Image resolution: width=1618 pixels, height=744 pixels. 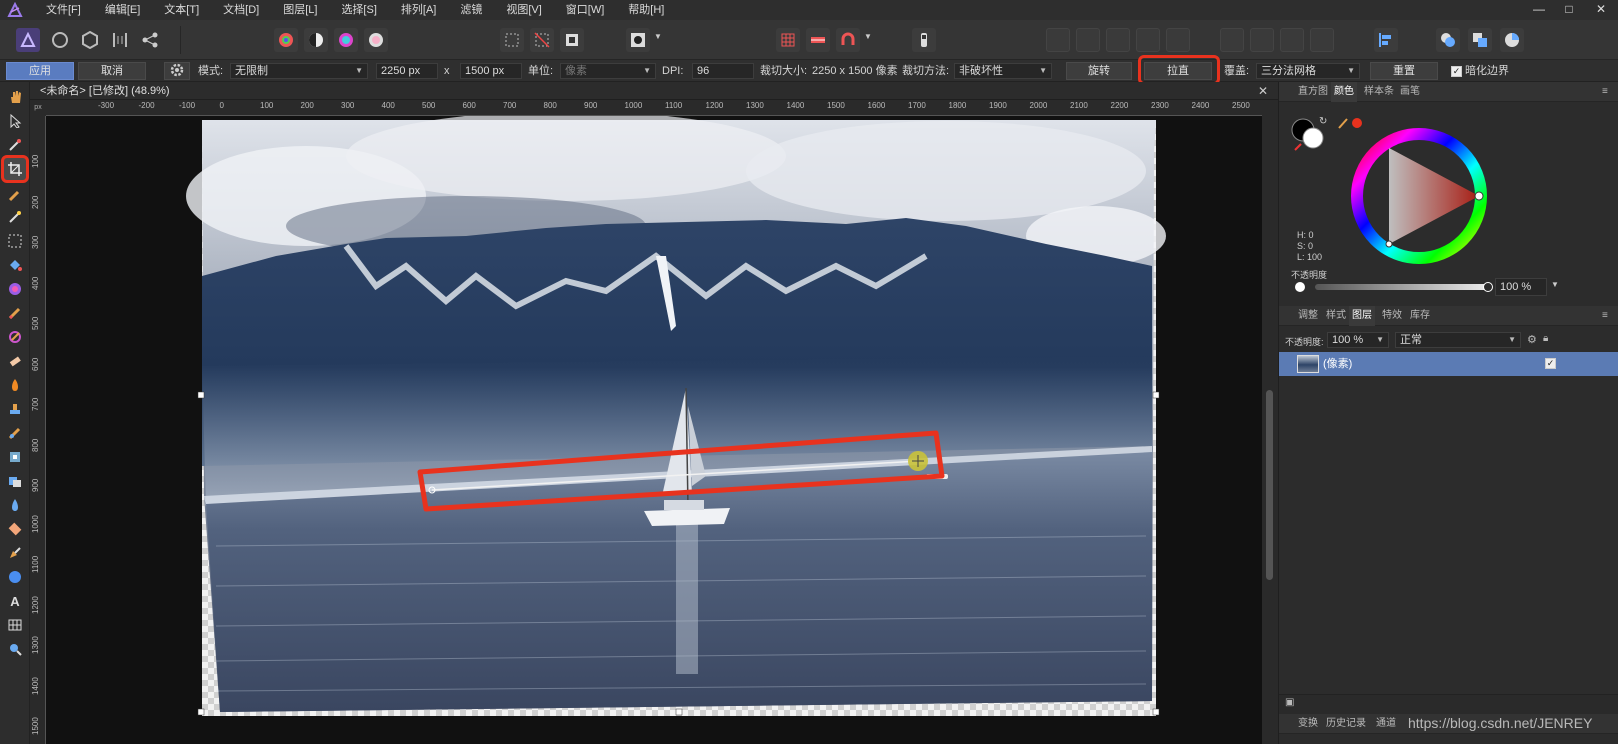 What do you see at coordinates (1480, 40) in the screenshot?
I see `boolean-subtract-icon` at bounding box center [1480, 40].